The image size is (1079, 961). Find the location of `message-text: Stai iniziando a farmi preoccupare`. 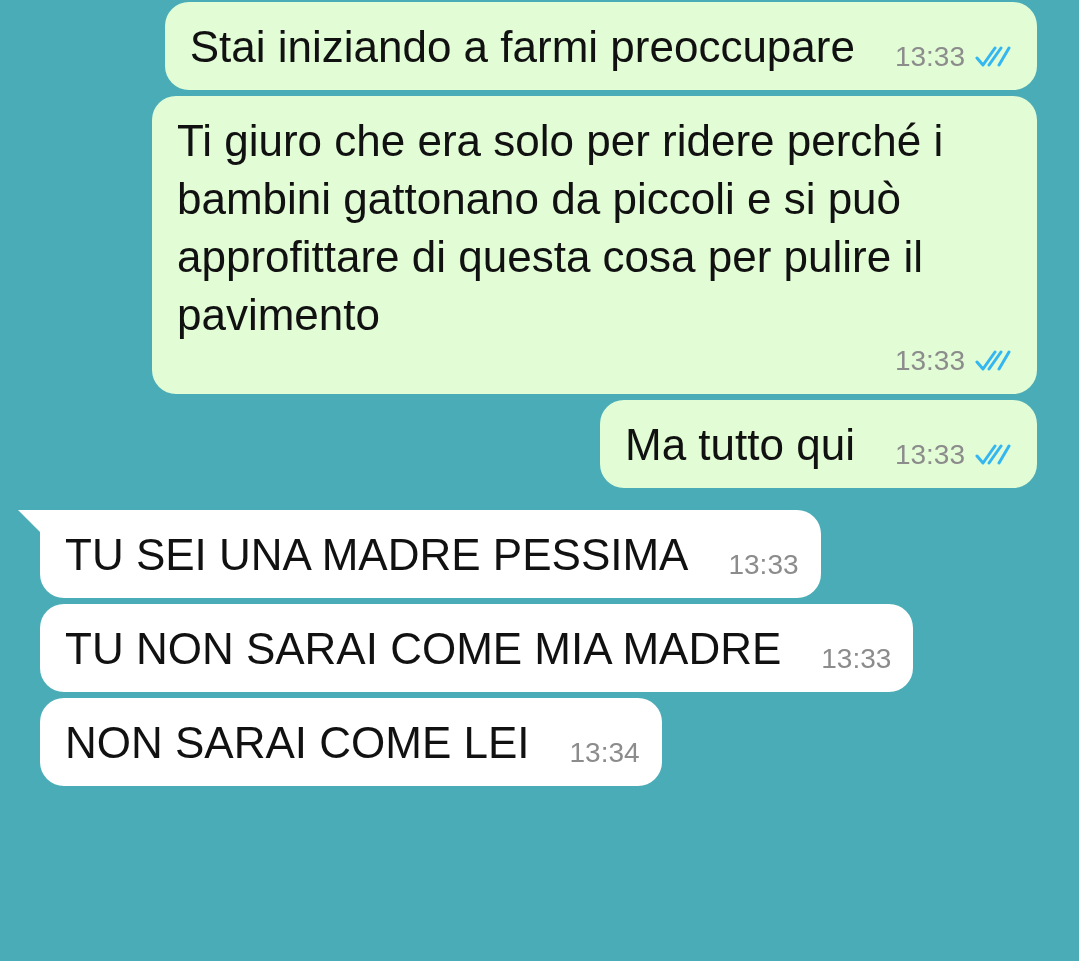

message-text: Stai iniziando a farmi preoccupare is located at coordinates (522, 47).